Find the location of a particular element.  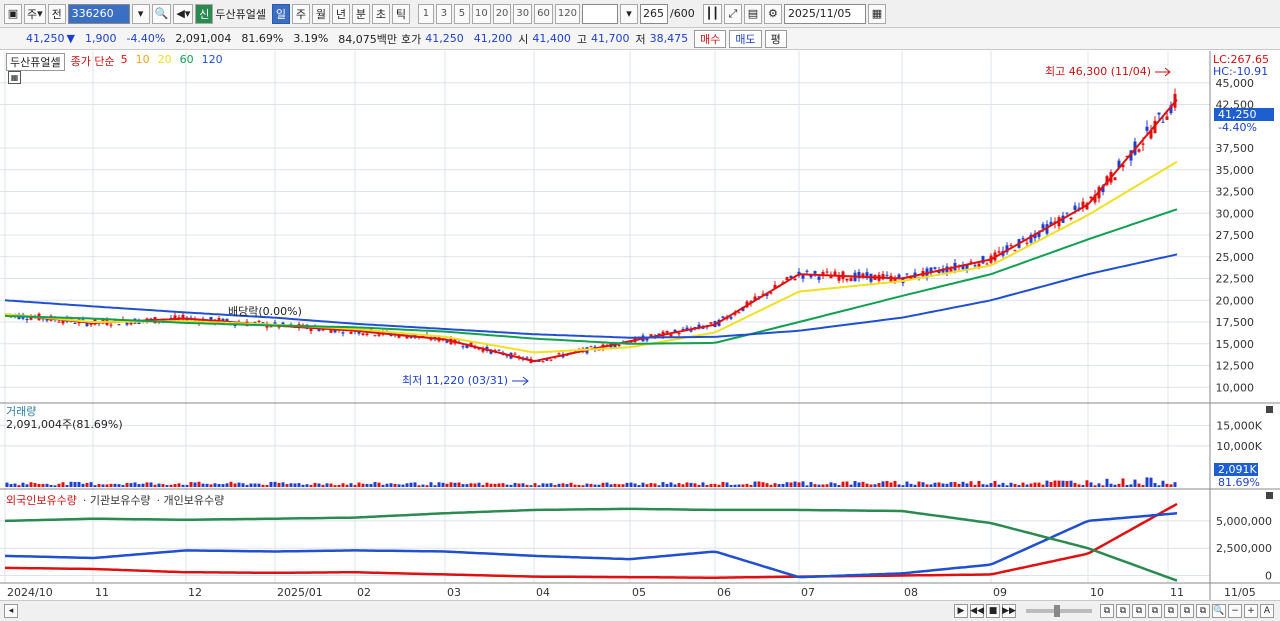

period-minute: 분 is located at coordinates (360, 13).